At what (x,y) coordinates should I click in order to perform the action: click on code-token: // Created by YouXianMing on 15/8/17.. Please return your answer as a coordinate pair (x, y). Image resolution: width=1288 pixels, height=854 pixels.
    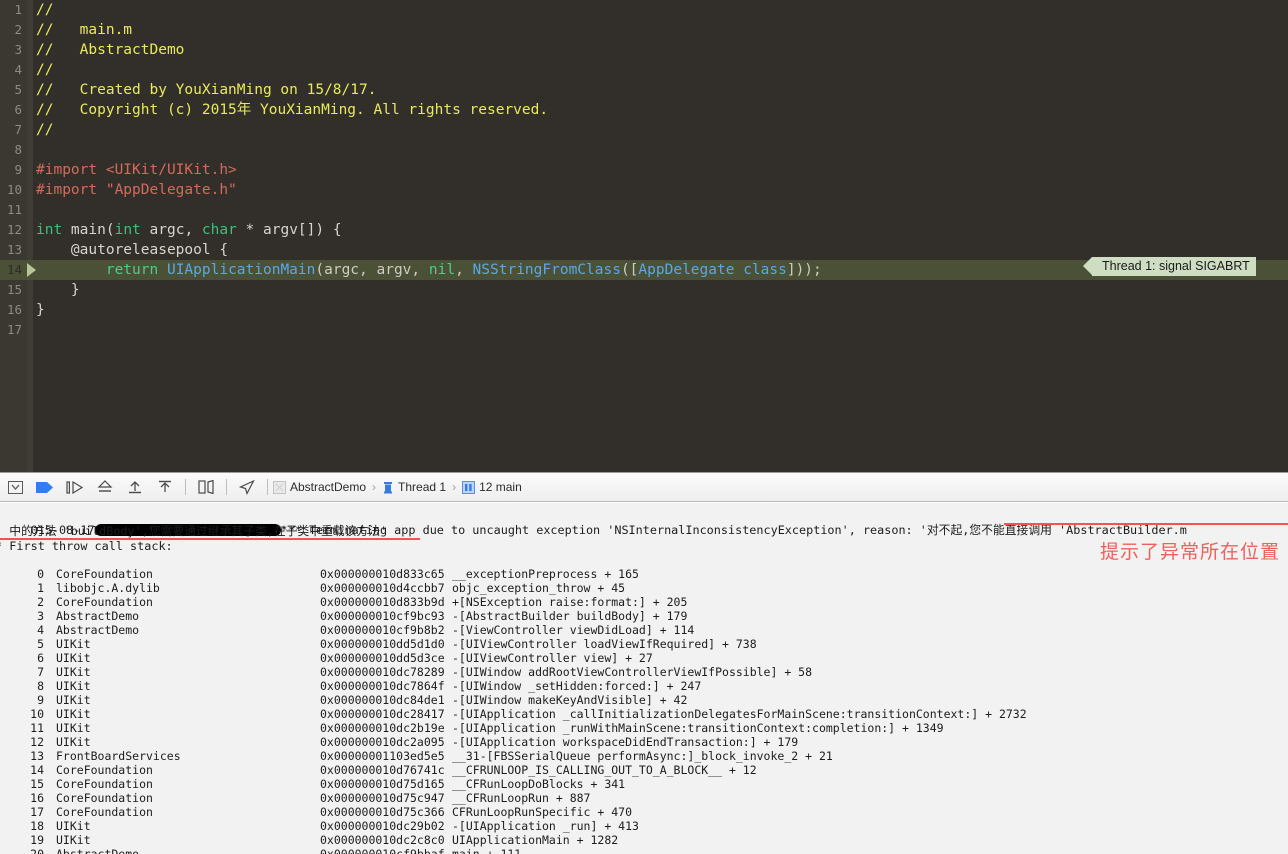
    Looking at the image, I should click on (206, 90).